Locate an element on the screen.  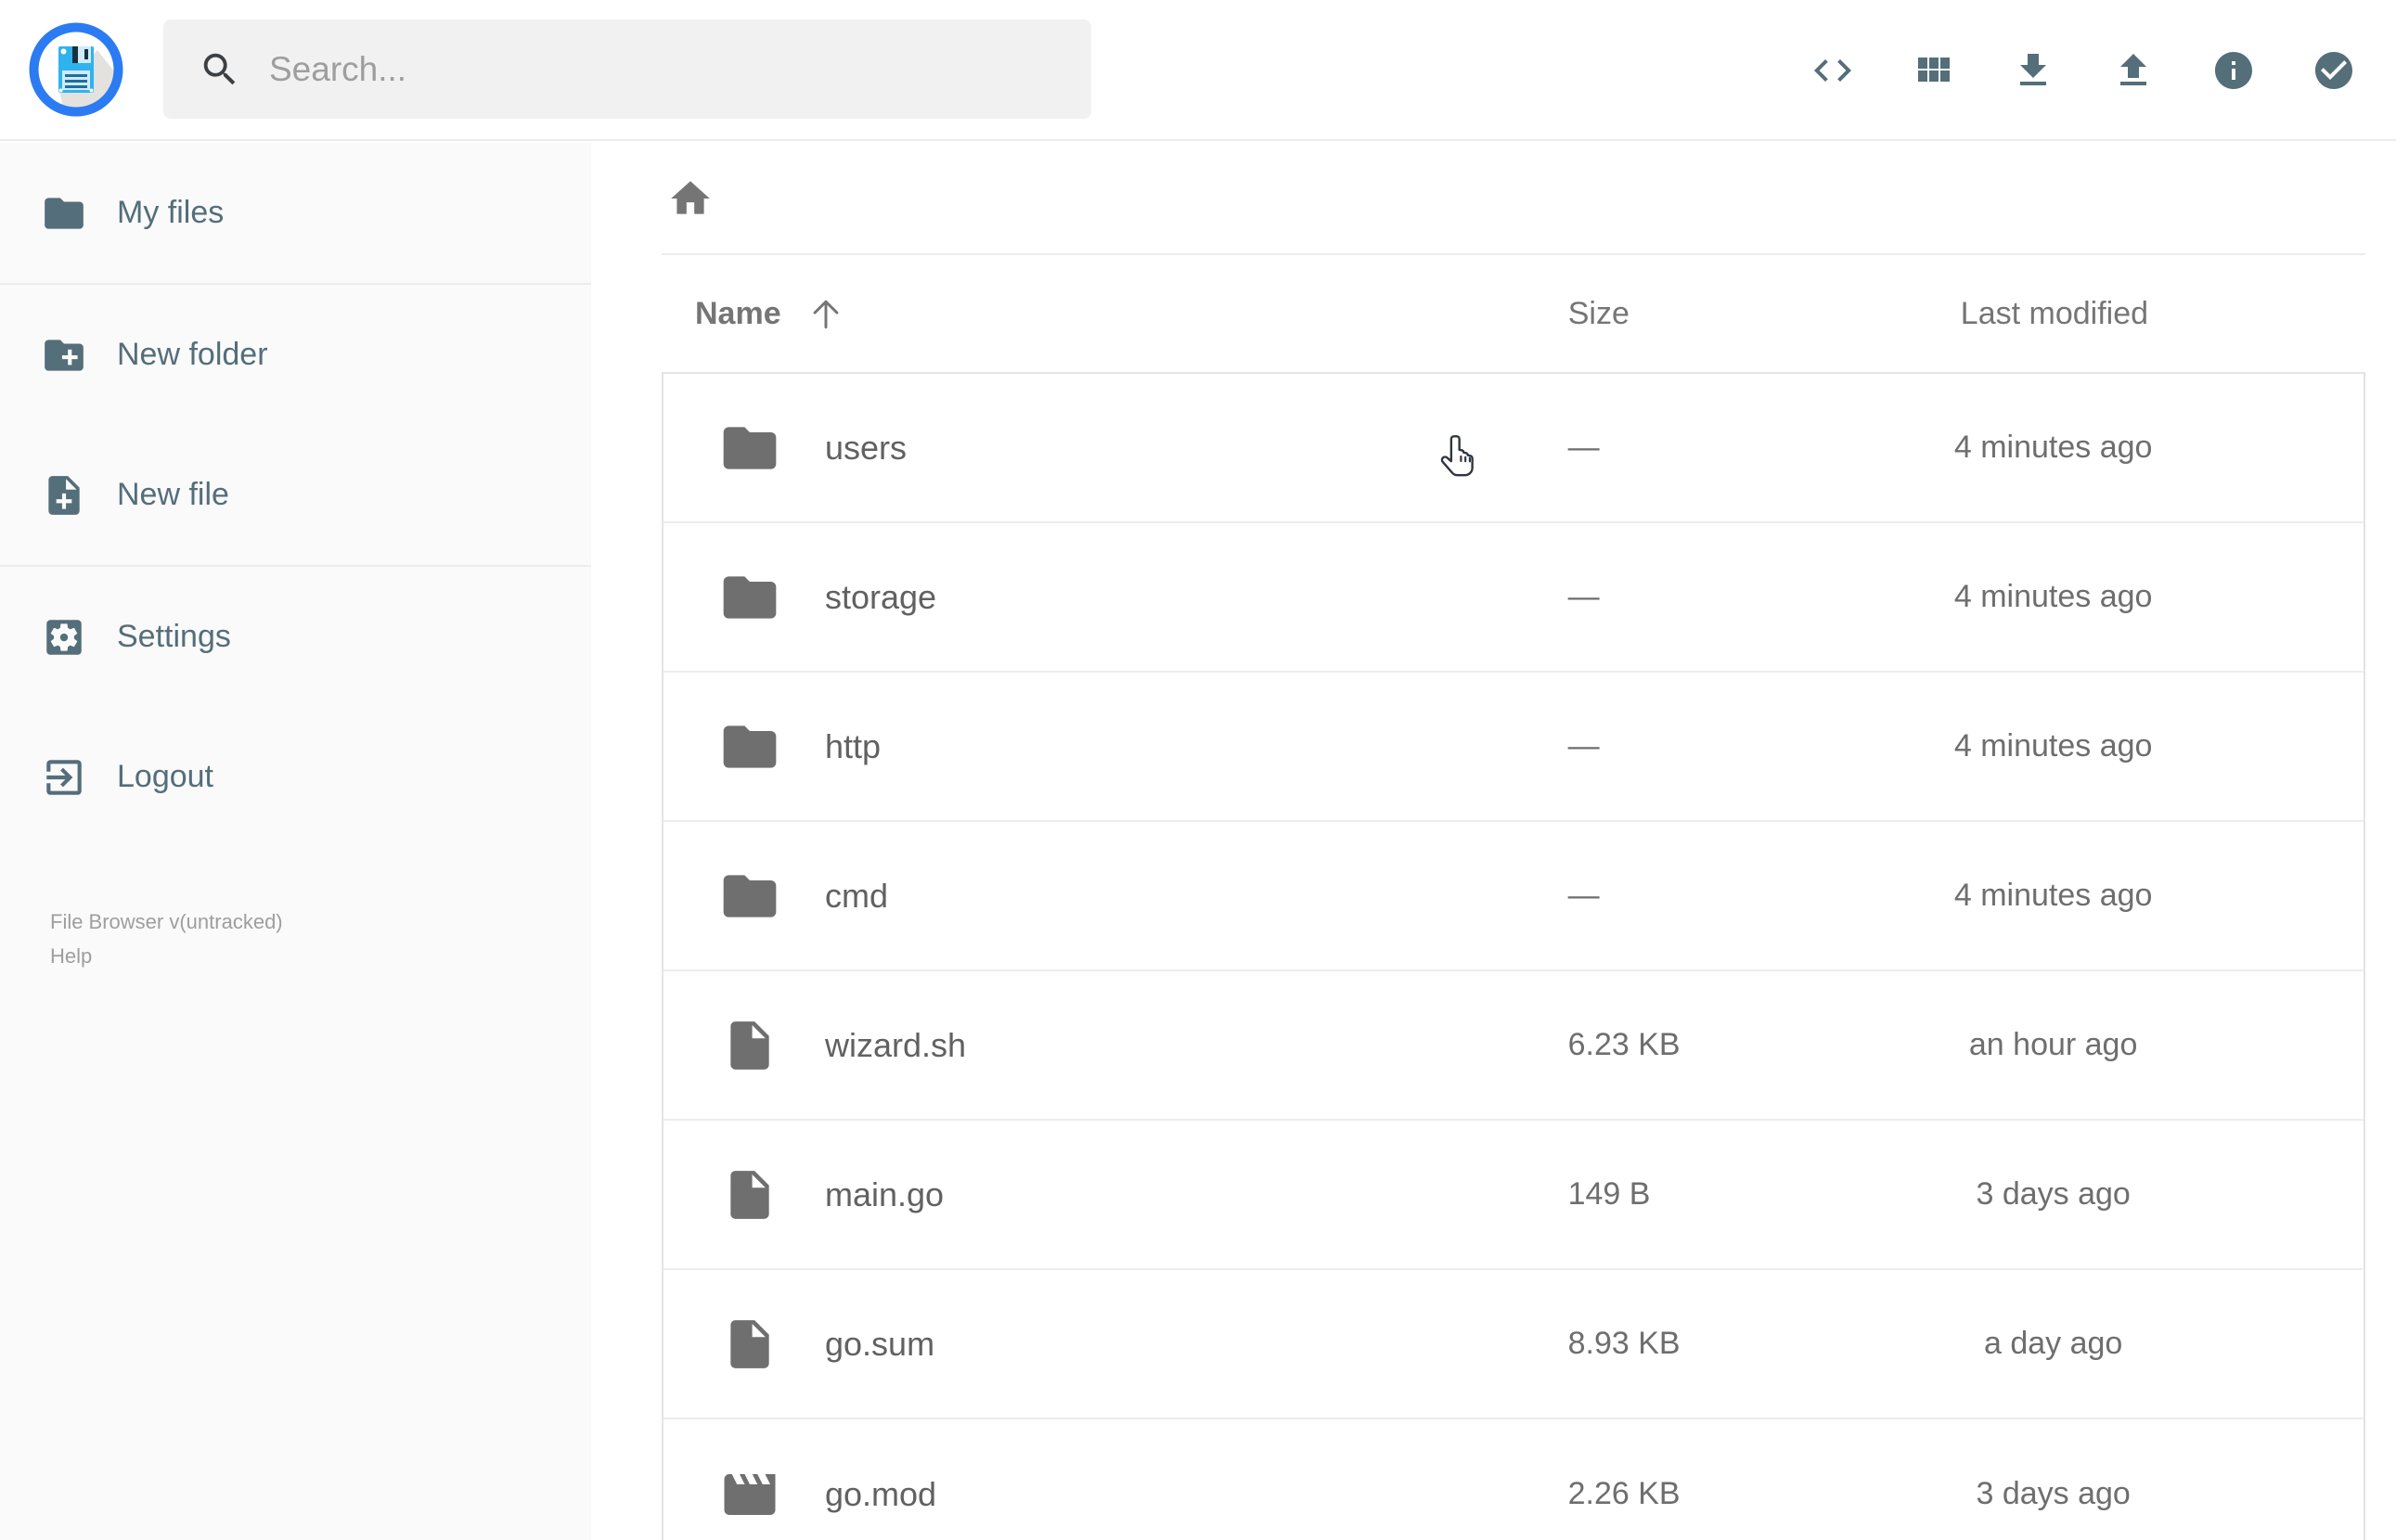
code-icon is located at coordinates (1832, 70).